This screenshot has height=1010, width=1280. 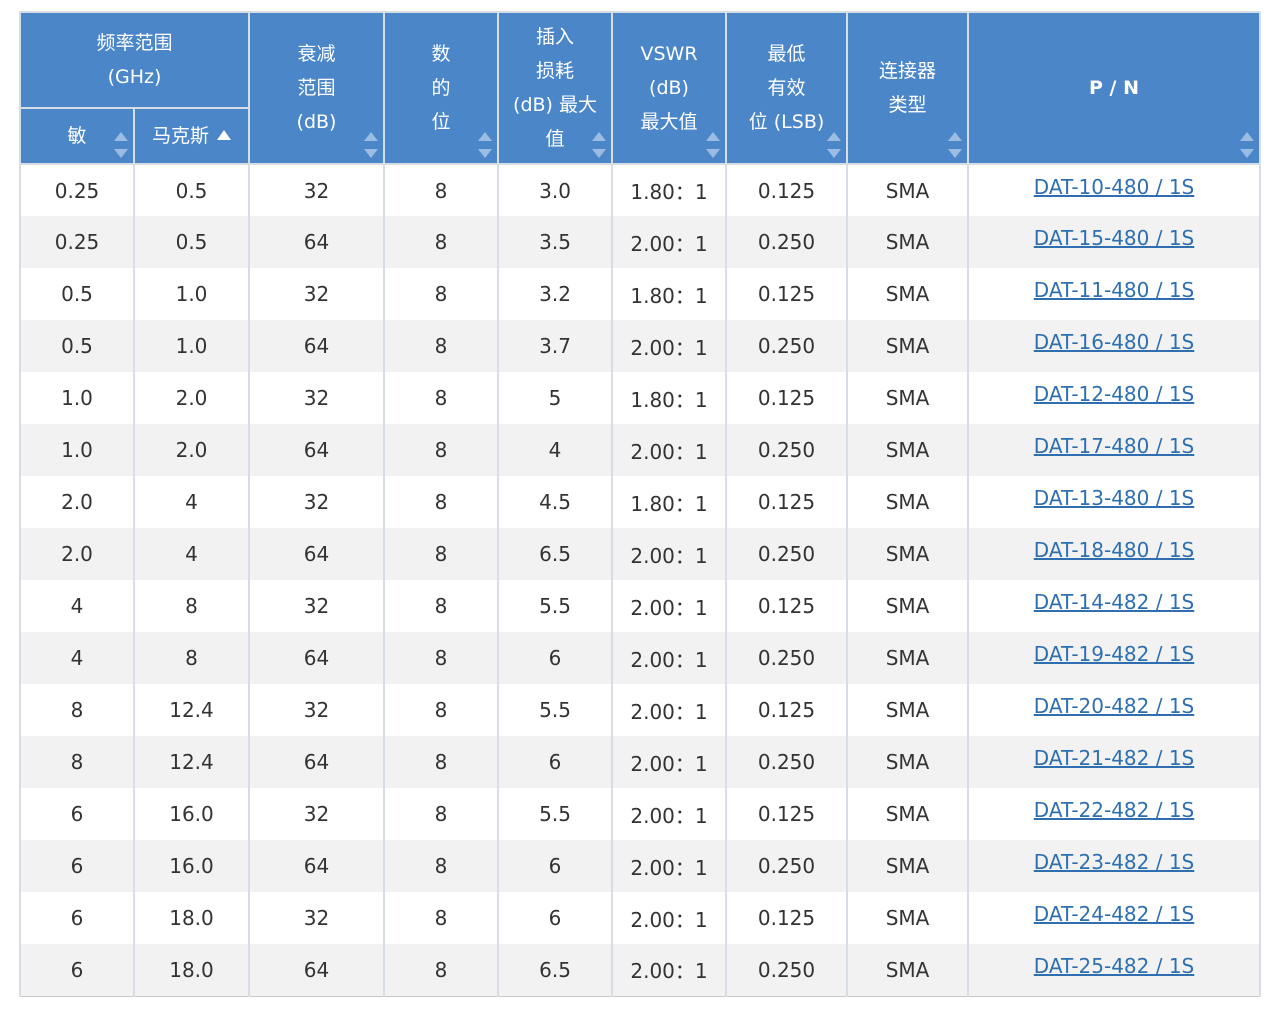 What do you see at coordinates (191, 450) in the screenshot?
I see `cell-freq-max-value: 2.0` at bounding box center [191, 450].